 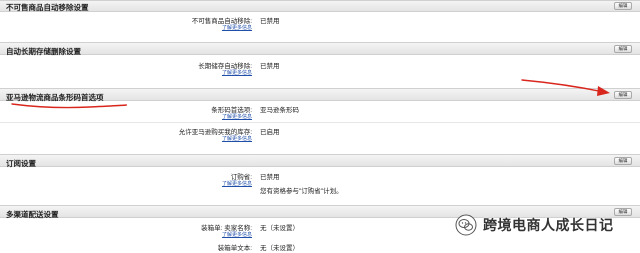 I want to click on red-arrow-annotation, so click(x=565, y=87).